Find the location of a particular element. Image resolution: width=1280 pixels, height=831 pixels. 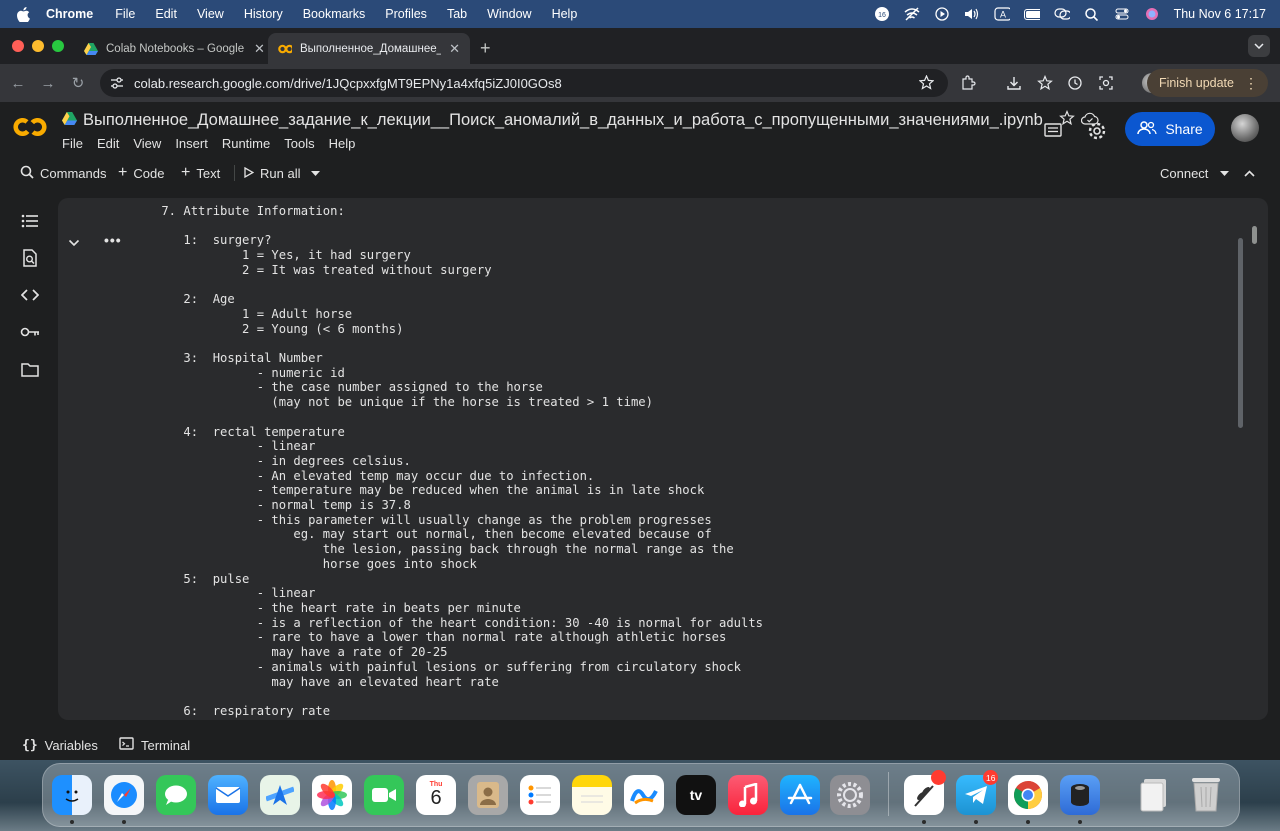

settings-gear-icon is located at coordinates (1097, 131).